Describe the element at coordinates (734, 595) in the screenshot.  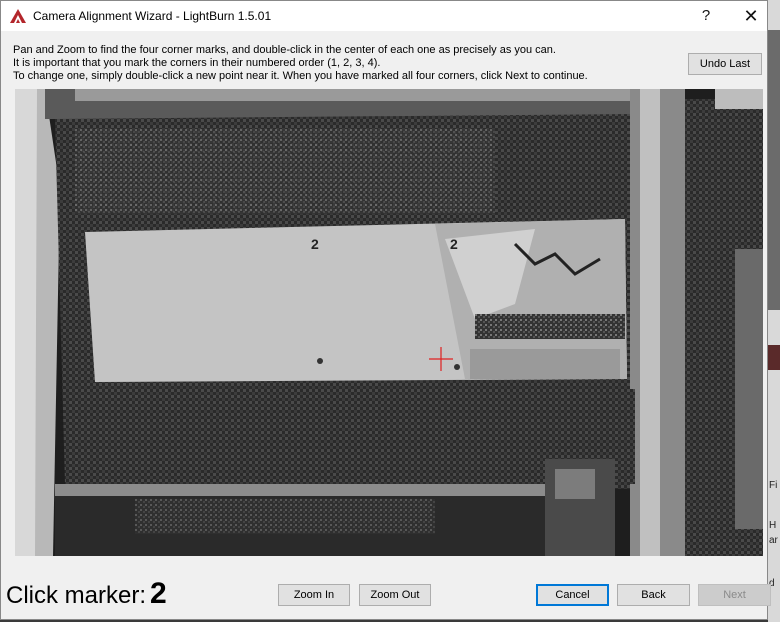
I see `next-button: Next` at that location.